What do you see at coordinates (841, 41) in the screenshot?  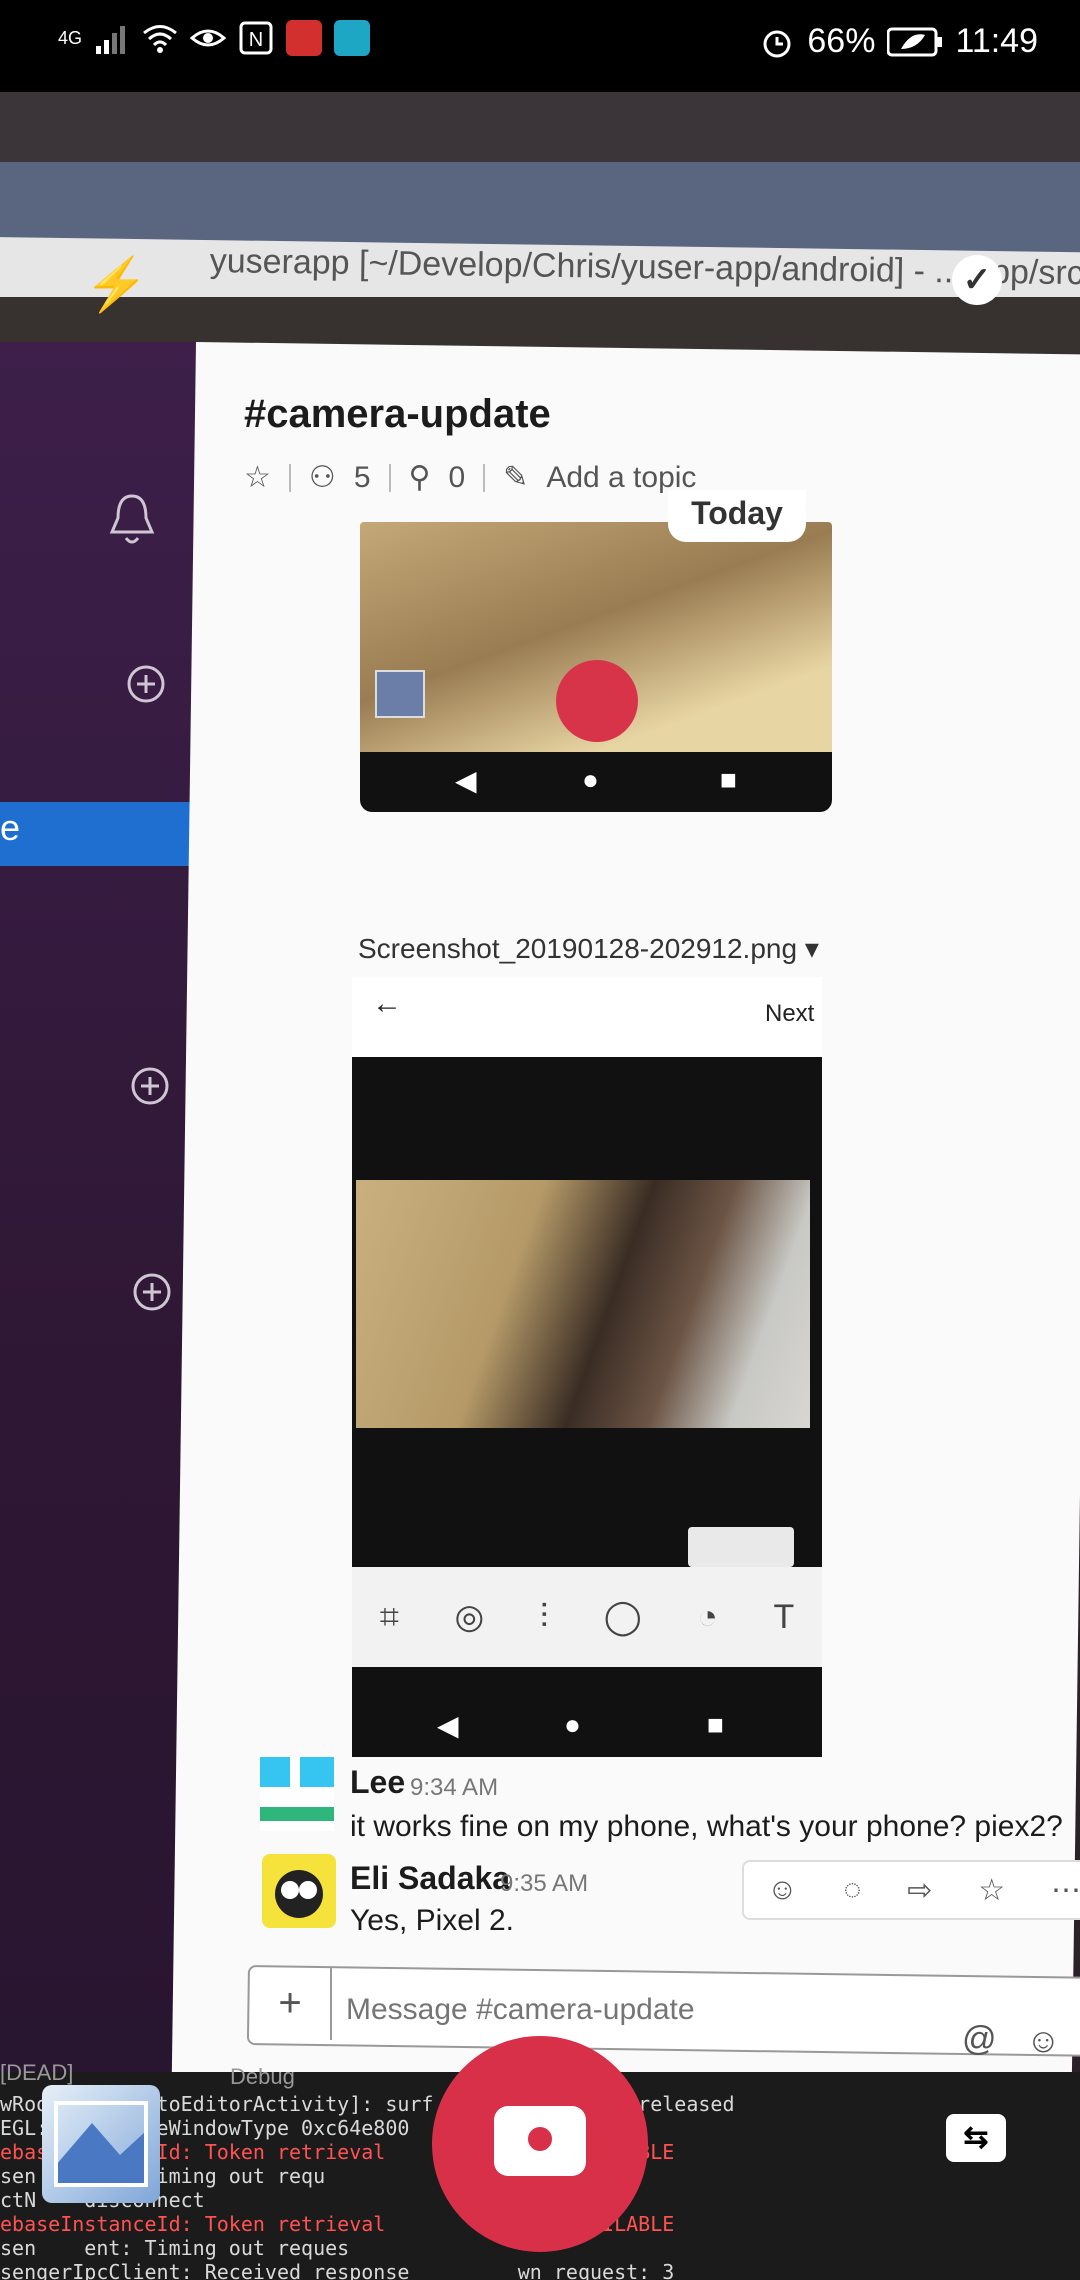 I see `battery-percent: 66%` at bounding box center [841, 41].